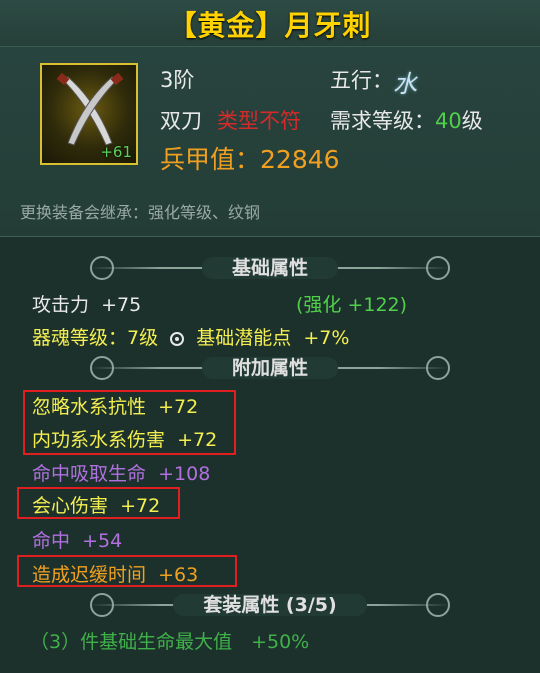 The width and height of the screenshot is (540, 673). I want to click on attr-row: 命中吸取生命 +108, so click(121, 472).